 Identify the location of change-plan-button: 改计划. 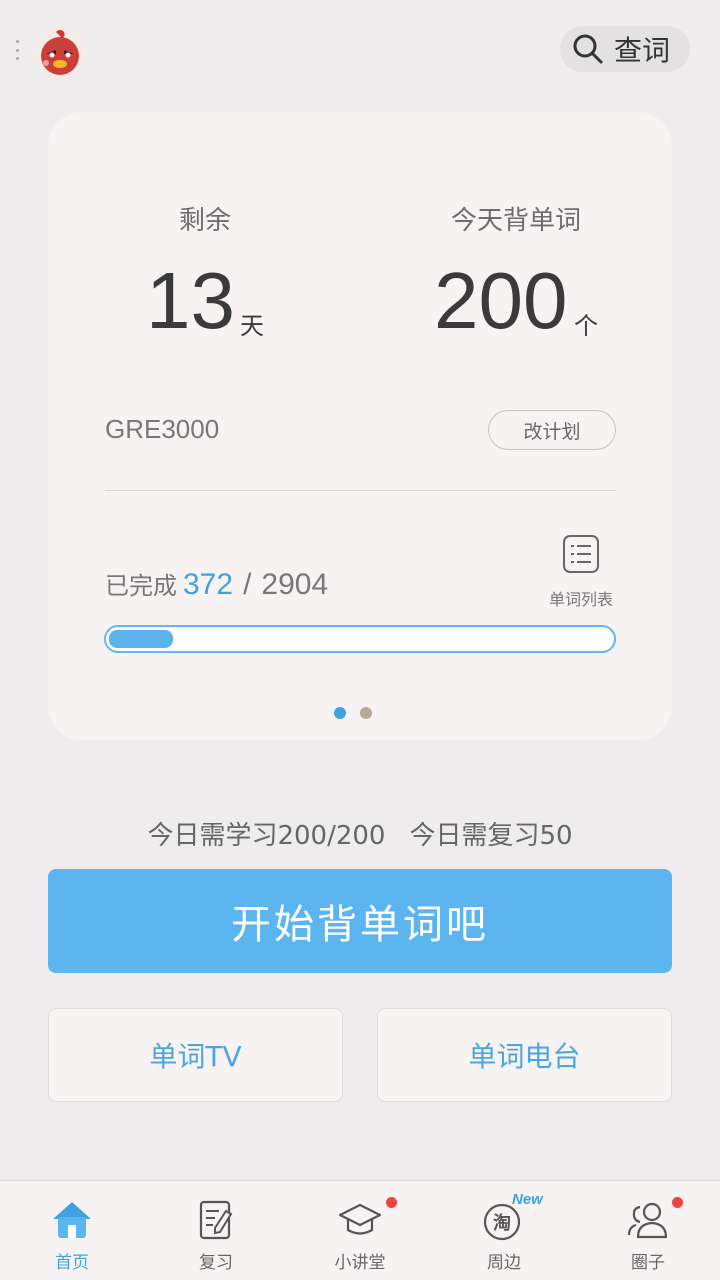
(552, 430).